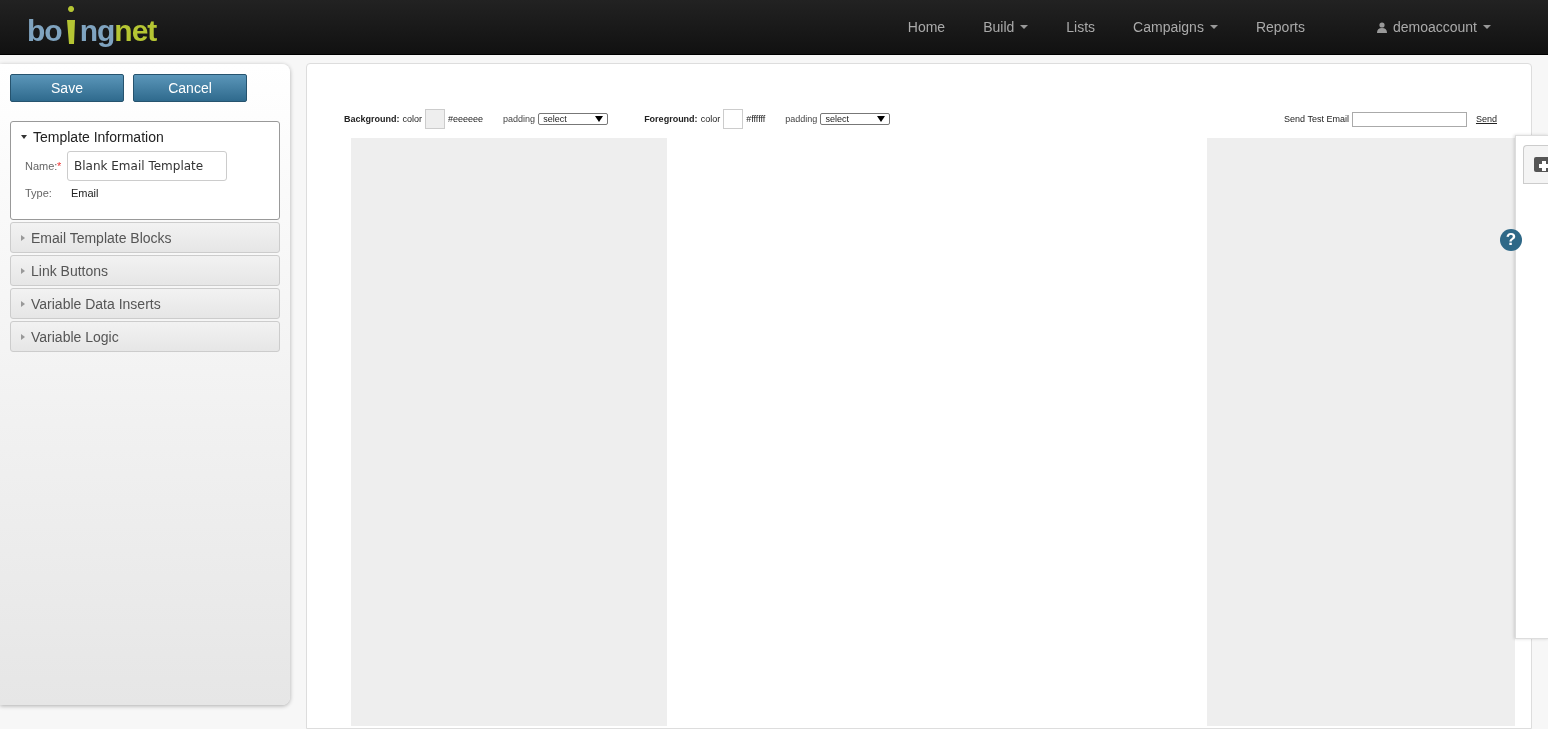 This screenshot has width=1548, height=729. I want to click on action-button: Save, so click(67, 88).